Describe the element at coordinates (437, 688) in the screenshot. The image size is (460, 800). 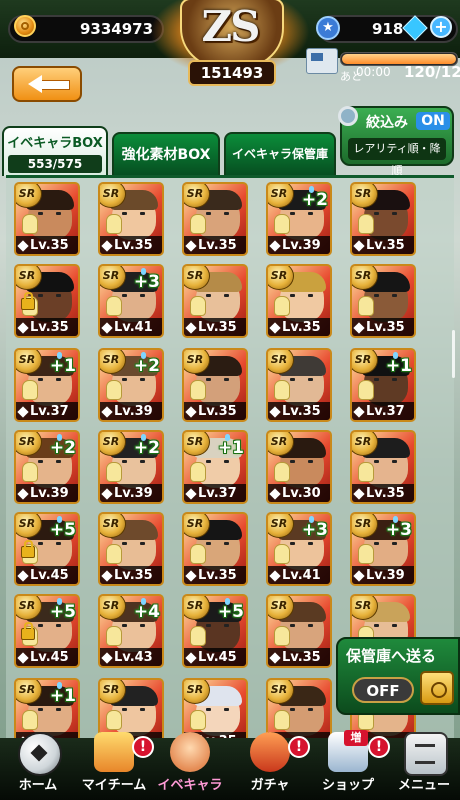
I see `safe-icon` at that location.